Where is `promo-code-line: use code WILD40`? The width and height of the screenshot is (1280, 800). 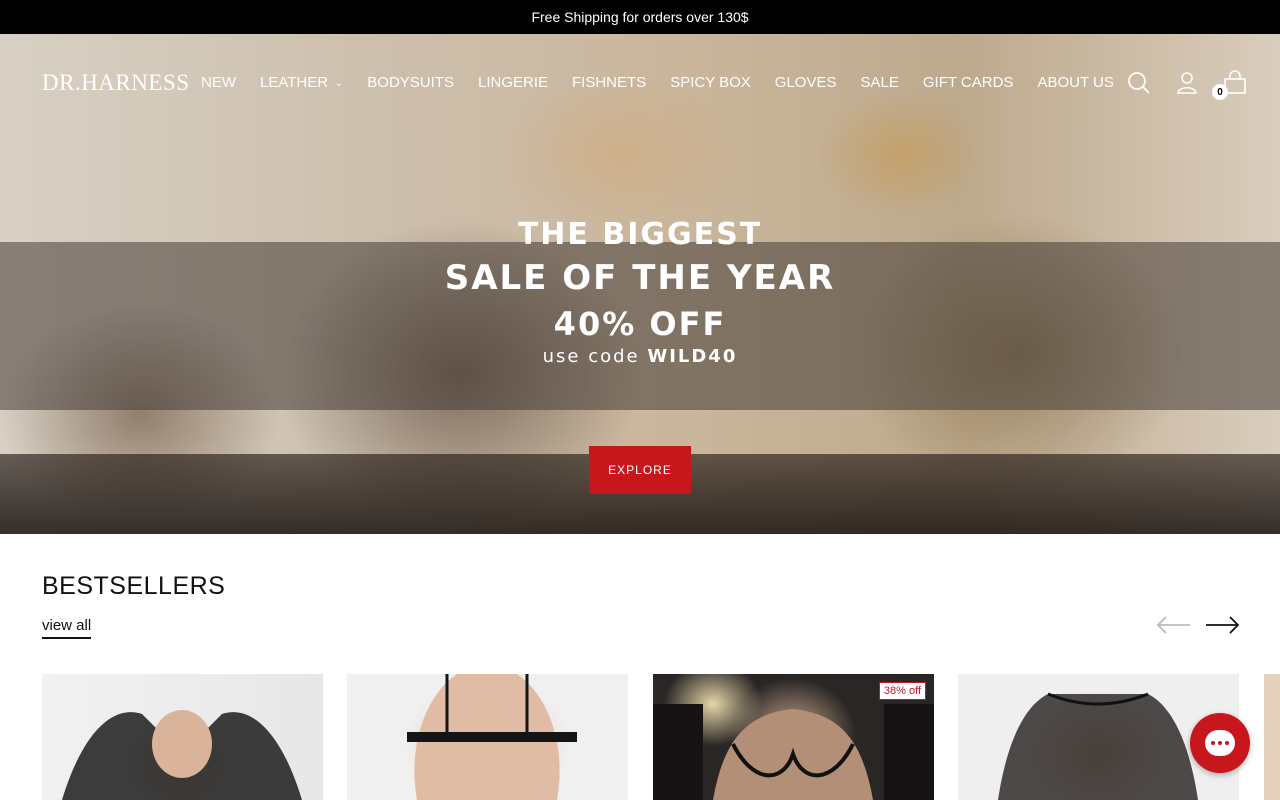
promo-code-line: use code WILD40 is located at coordinates (640, 357).